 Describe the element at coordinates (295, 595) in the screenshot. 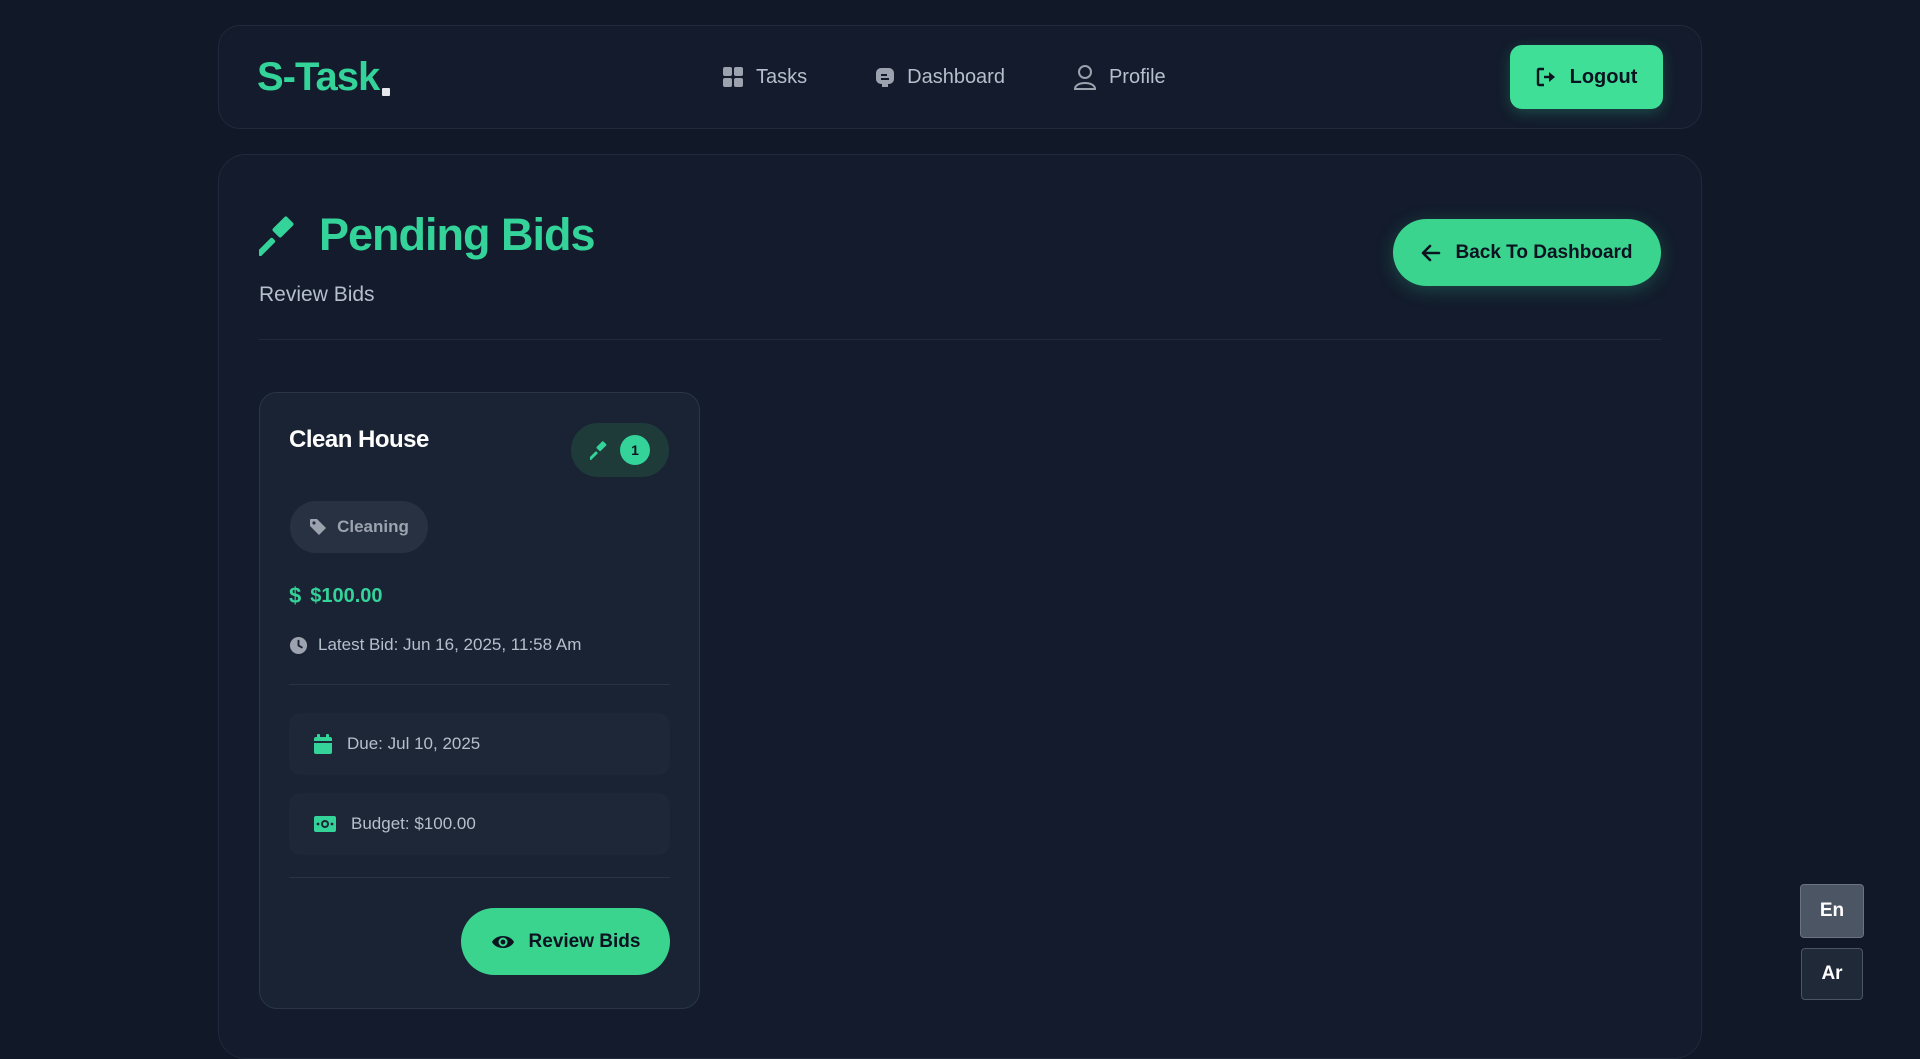

I see `dollar-icon: $` at that location.